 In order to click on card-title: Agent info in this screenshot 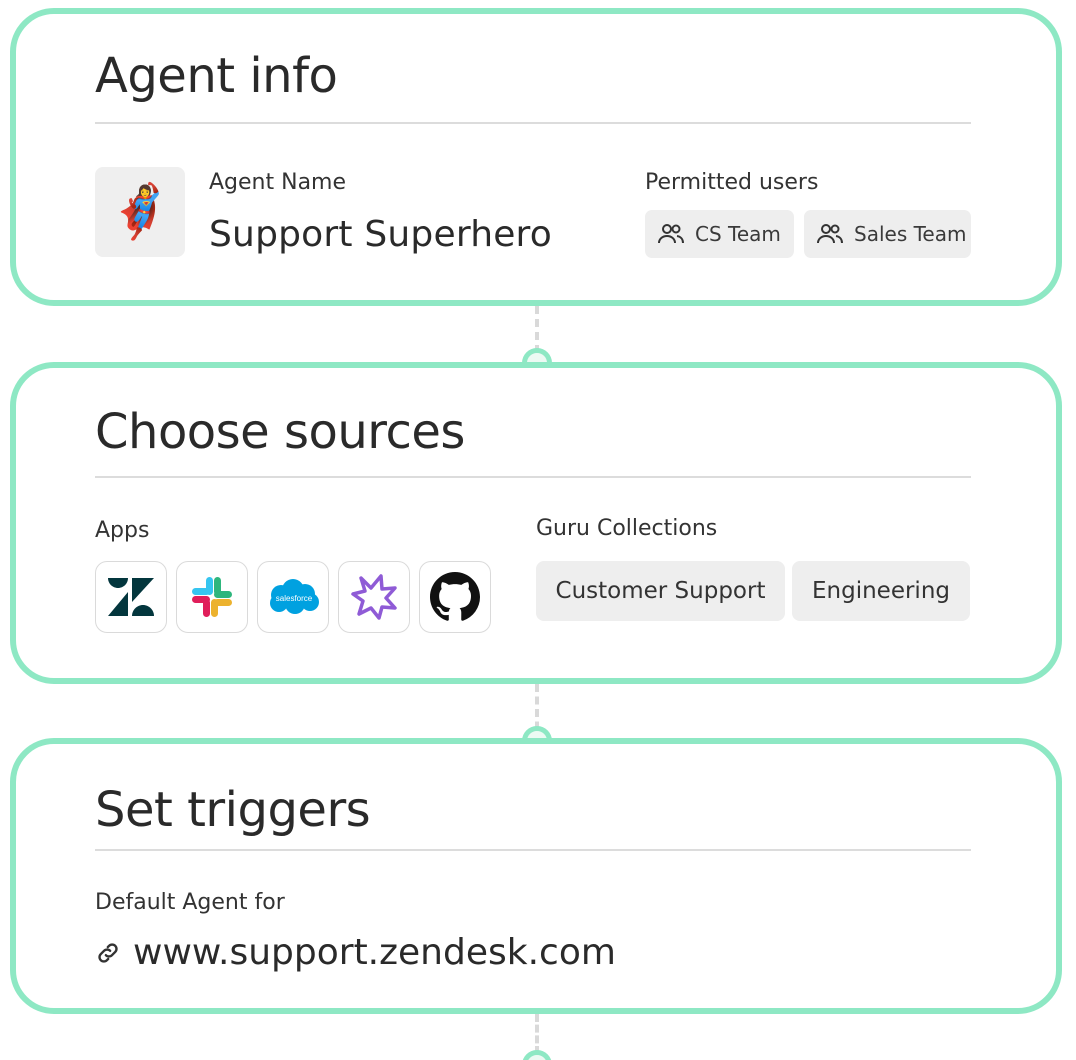, I will do `click(216, 76)`.